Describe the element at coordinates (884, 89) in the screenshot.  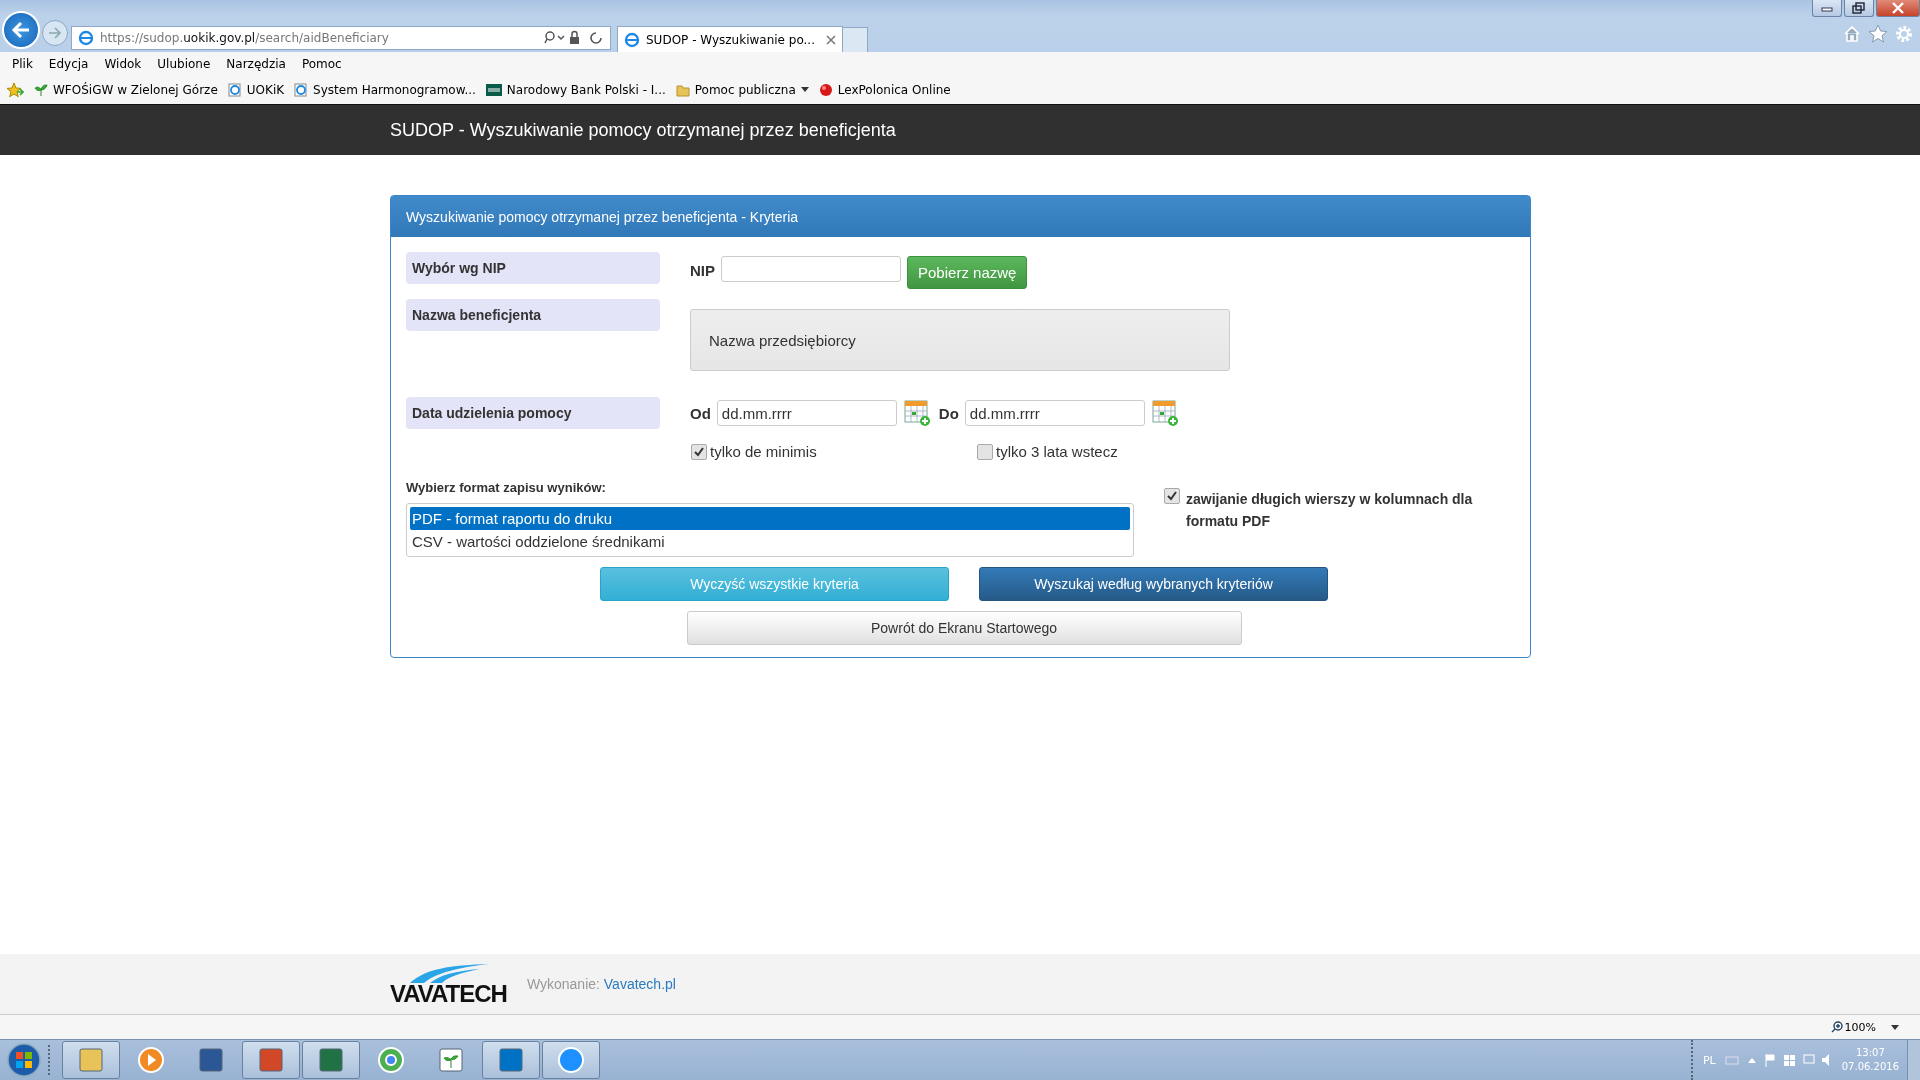
I see `favorite-link: LexPolonica Online` at that location.